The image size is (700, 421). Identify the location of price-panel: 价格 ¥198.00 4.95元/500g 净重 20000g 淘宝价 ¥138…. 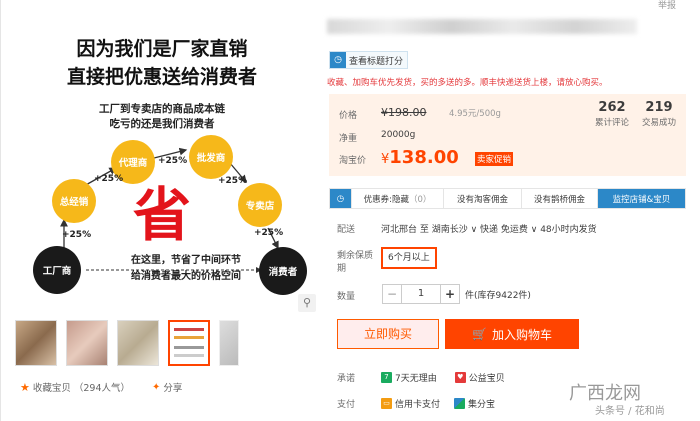
(507, 135).